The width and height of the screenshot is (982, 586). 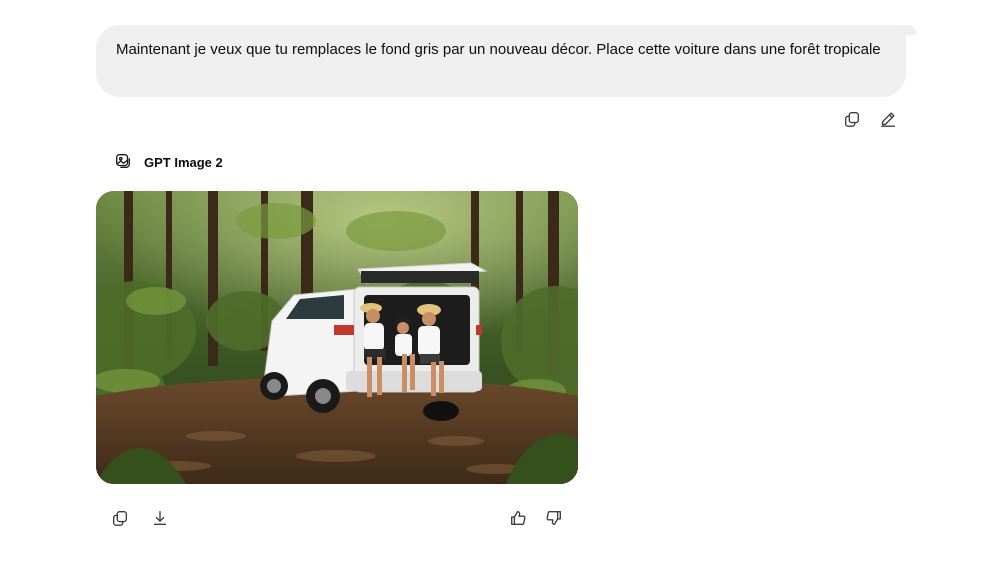 I want to click on thumbs-up-icon, so click(x=518, y=518).